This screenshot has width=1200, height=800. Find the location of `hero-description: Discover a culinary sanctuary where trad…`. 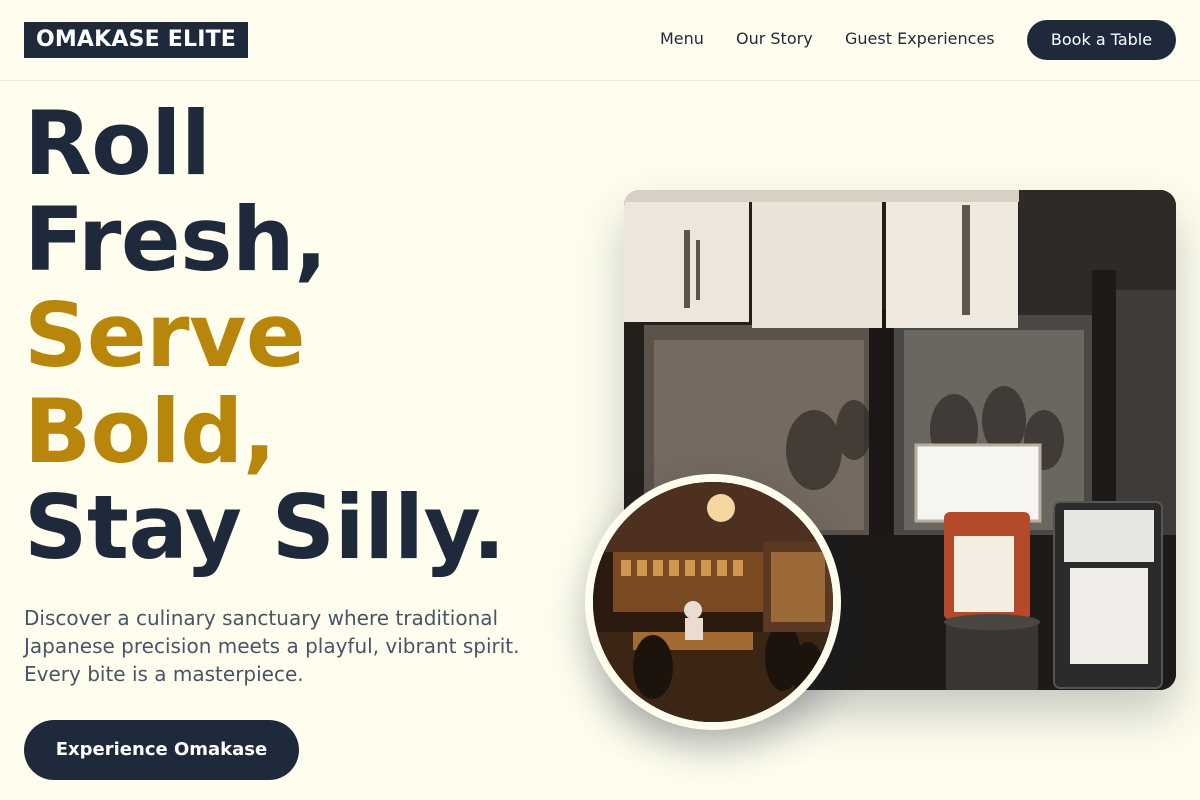

hero-description: Discover a culinary sanctuary where trad… is located at coordinates (272, 646).